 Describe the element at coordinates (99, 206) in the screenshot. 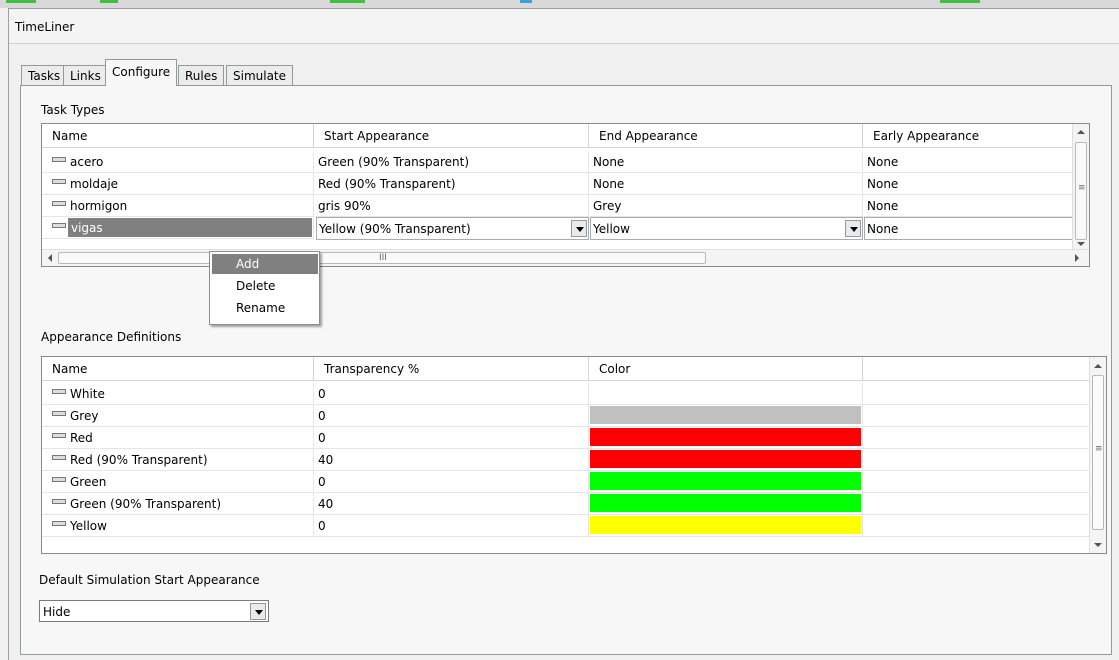

I see `task-name: hormigon` at that location.